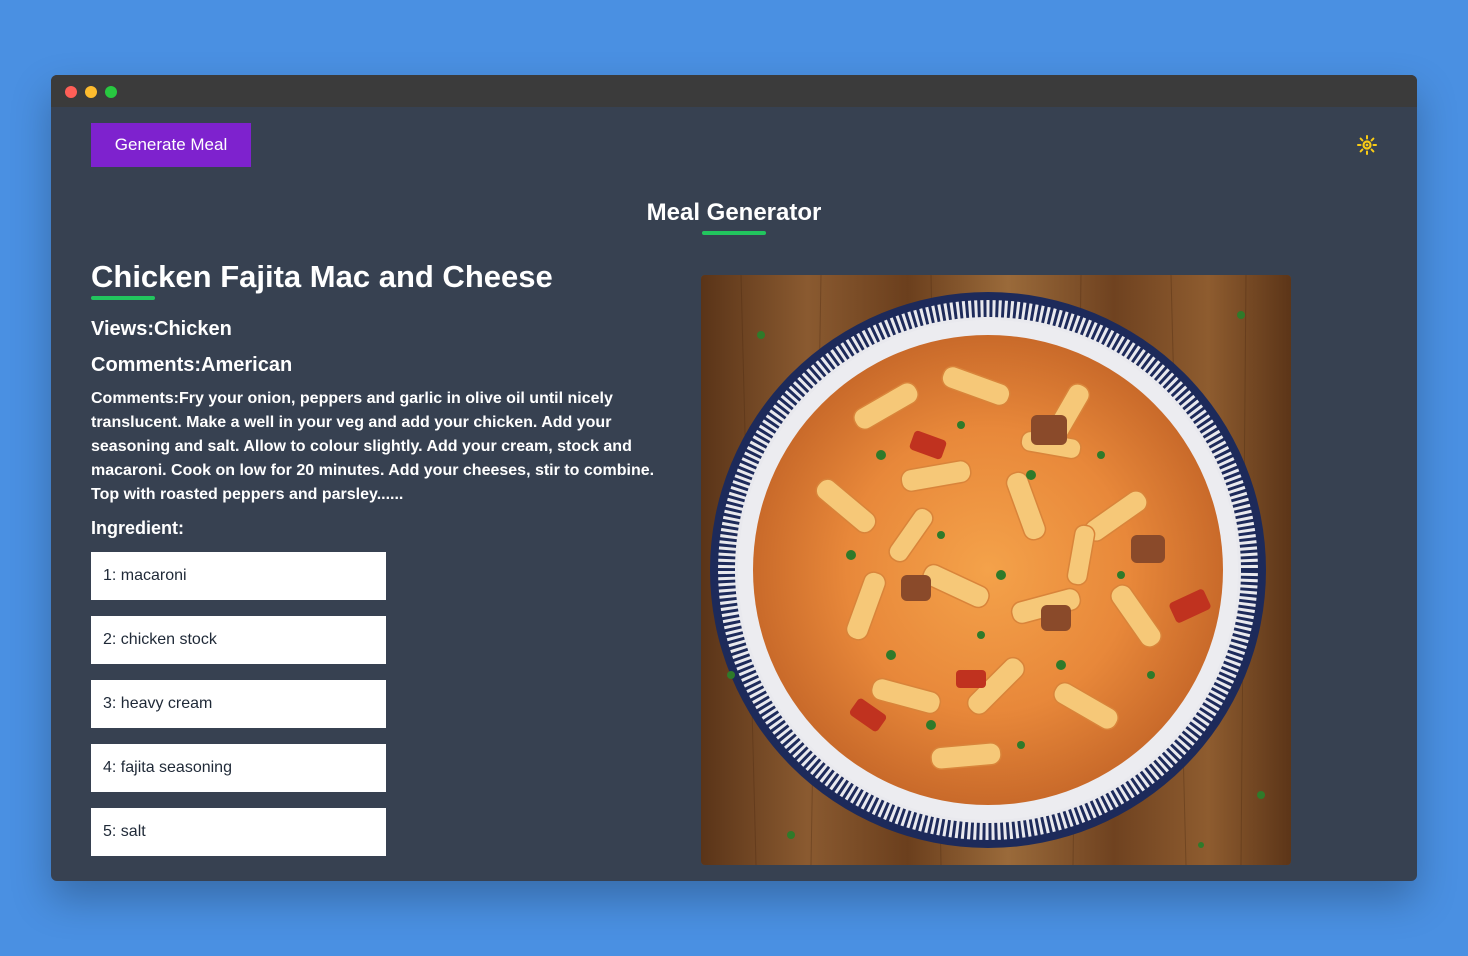  I want to click on ingredient-item: 1: macaroni, so click(238, 576).